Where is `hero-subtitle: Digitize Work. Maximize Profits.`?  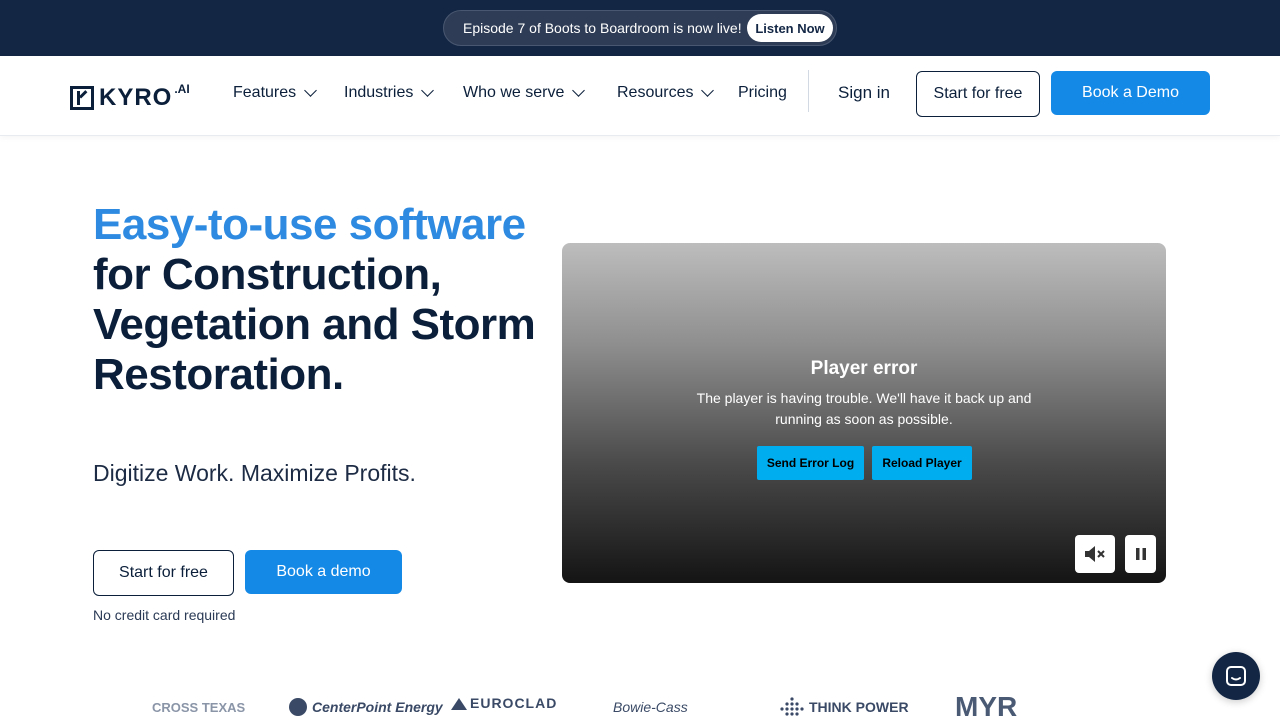
hero-subtitle: Digitize Work. Maximize Profits. is located at coordinates (254, 473).